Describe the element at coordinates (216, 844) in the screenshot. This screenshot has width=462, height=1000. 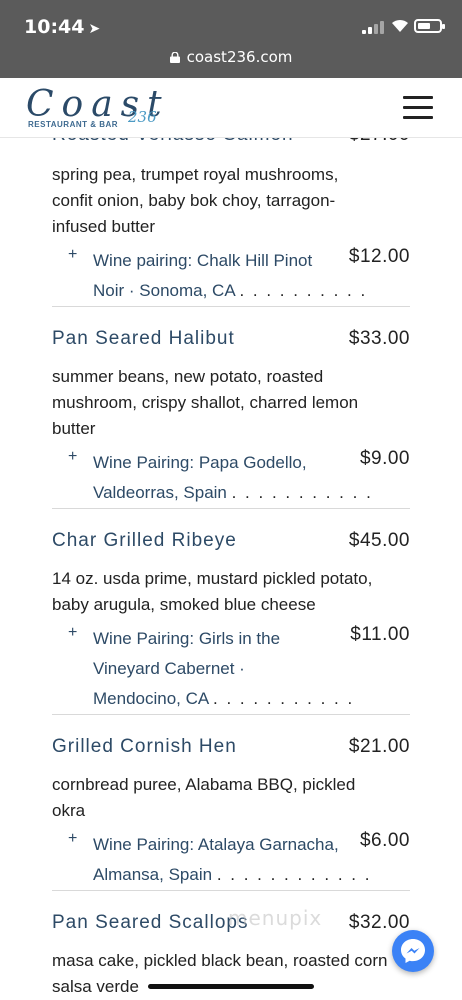
I see `pairing-line: Wine Pairing: Atalaya Garnacha,` at that location.